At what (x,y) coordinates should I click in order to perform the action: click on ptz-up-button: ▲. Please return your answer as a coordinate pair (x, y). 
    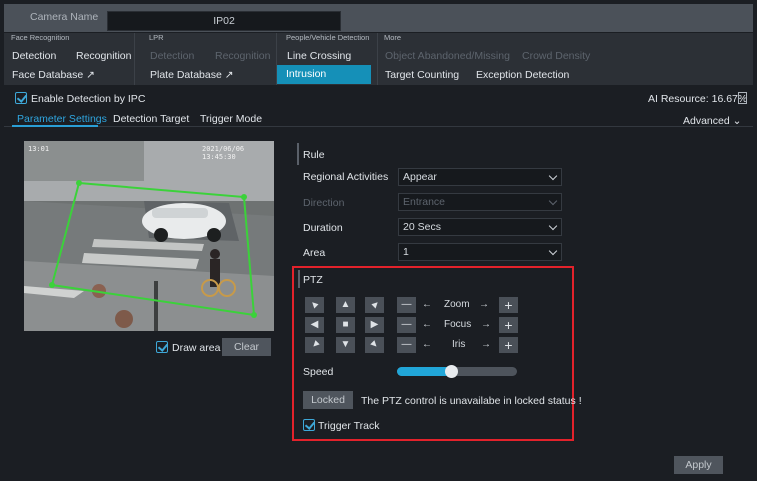
    Looking at the image, I should click on (345, 305).